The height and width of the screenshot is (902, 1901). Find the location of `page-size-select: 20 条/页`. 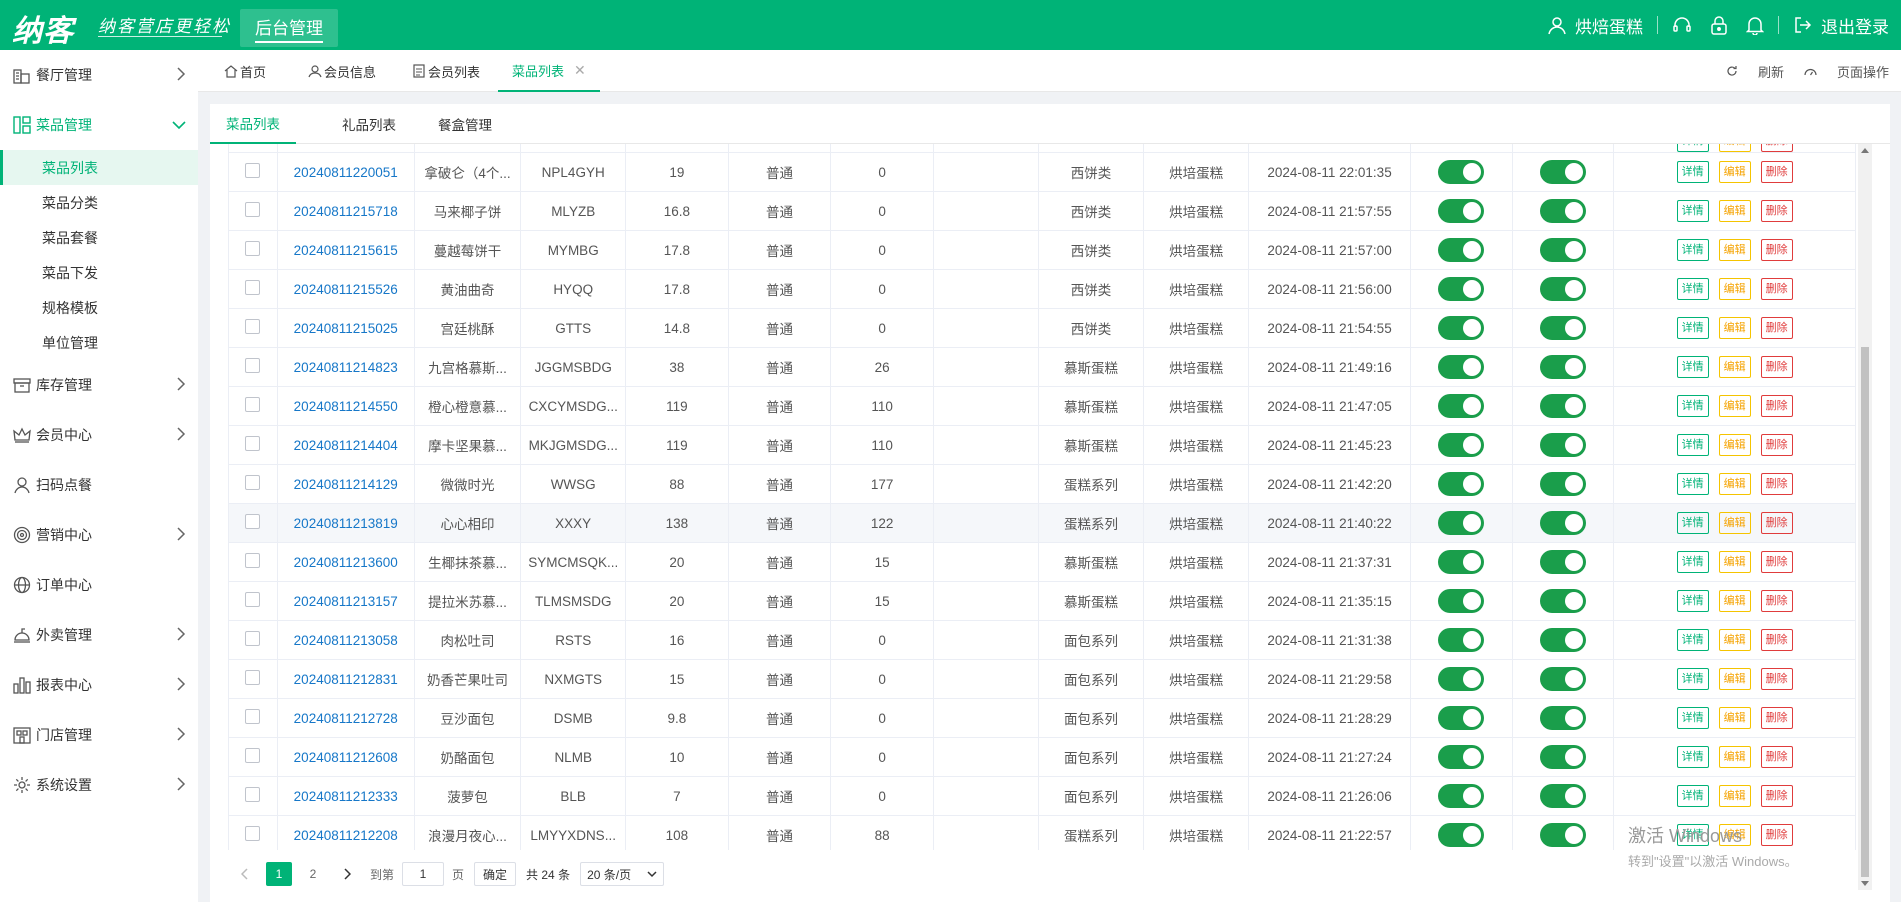

page-size-select: 20 条/页 is located at coordinates (622, 874).